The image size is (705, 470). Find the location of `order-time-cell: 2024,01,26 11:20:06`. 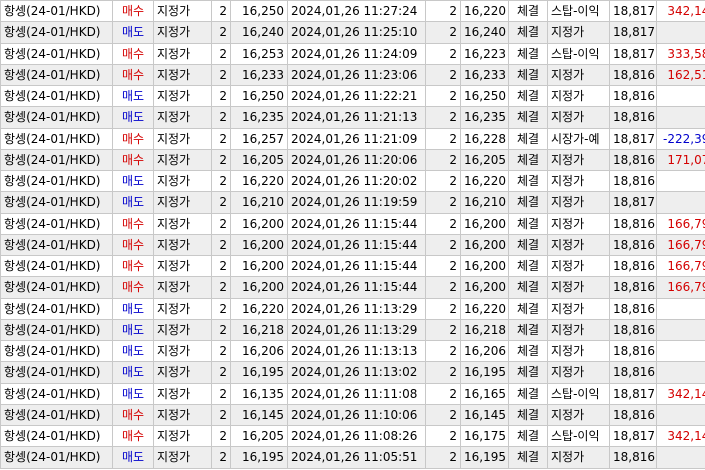

order-time-cell: 2024,01,26 11:20:06 is located at coordinates (356, 160).